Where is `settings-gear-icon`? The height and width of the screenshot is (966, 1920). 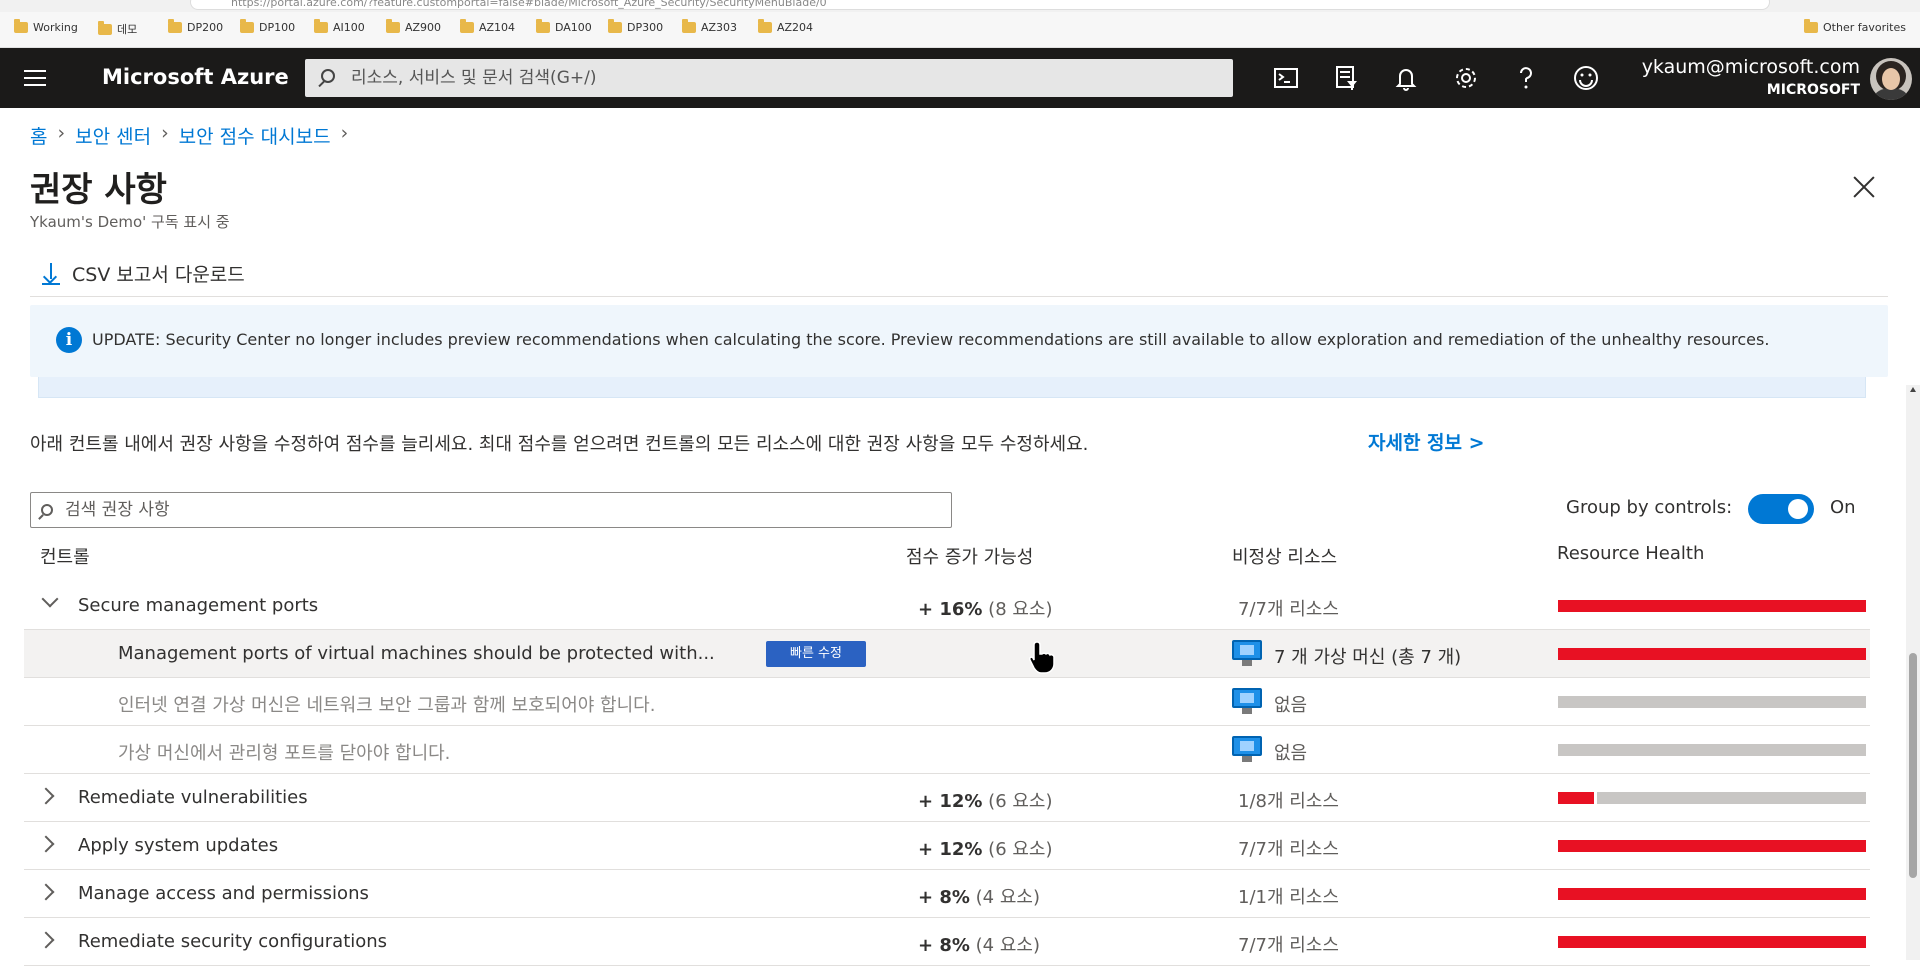 settings-gear-icon is located at coordinates (1466, 78).